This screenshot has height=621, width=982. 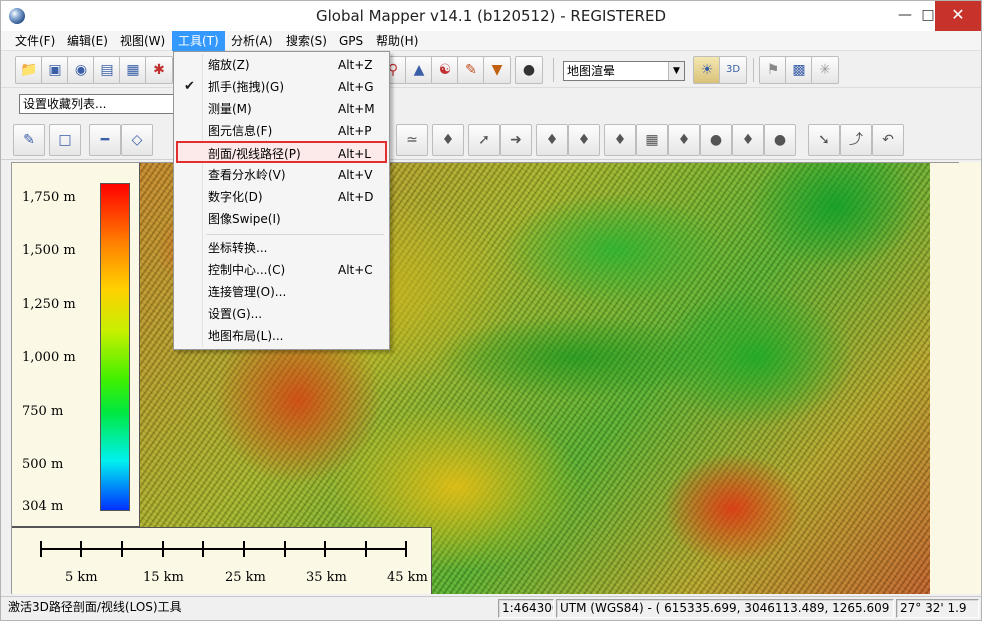 What do you see at coordinates (240, 131) in the screenshot?
I see `menu-item-label: 图元信息(F)` at bounding box center [240, 131].